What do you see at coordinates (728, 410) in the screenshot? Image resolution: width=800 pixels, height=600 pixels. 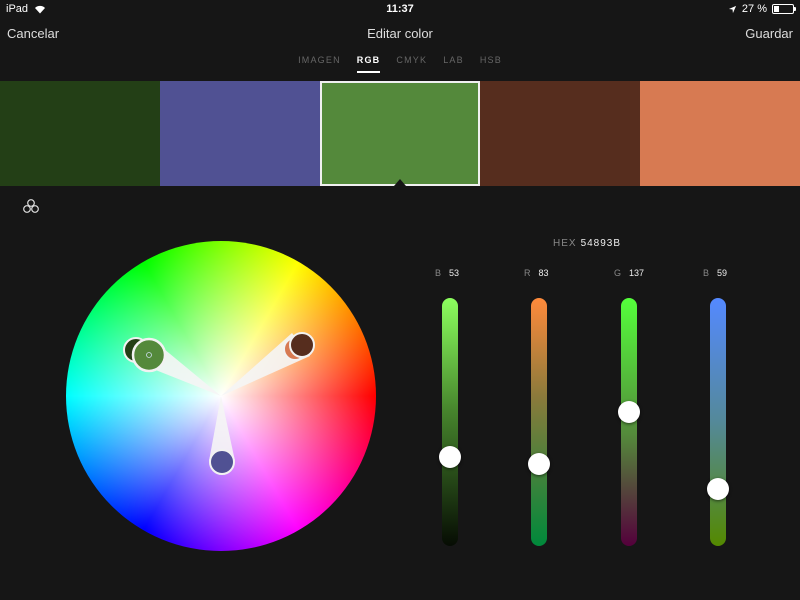 I see `slider-b-3: B 59` at bounding box center [728, 410].